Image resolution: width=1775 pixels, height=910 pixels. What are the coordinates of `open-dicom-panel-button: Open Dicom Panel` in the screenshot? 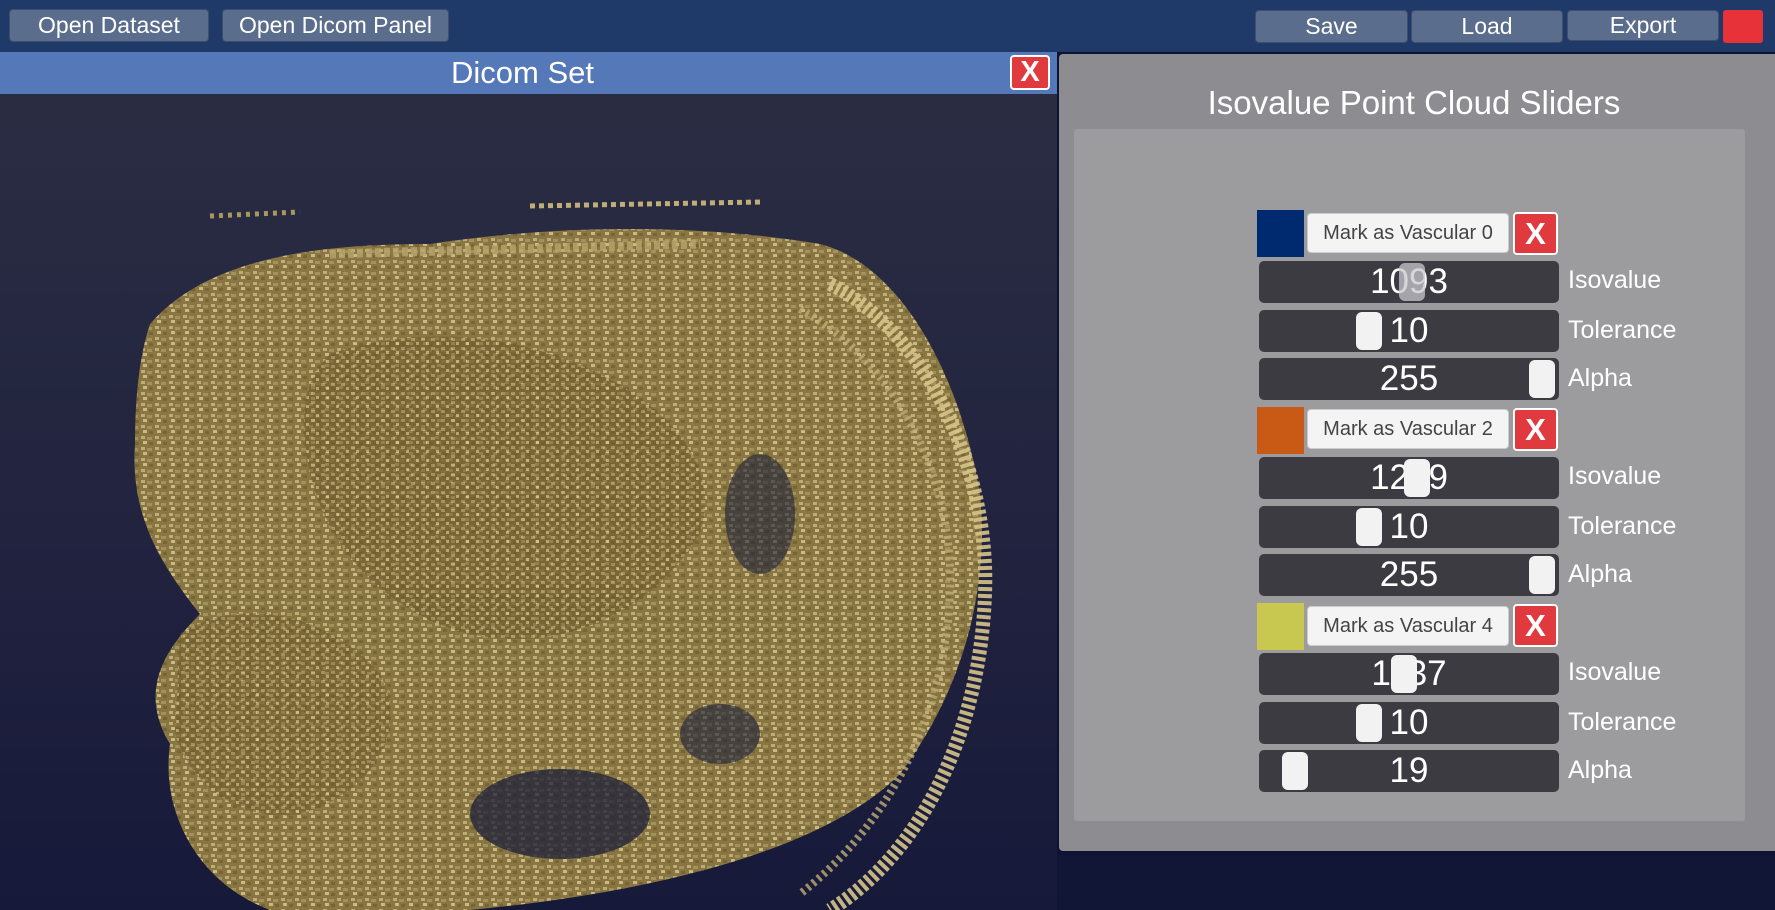 It's located at (335, 25).